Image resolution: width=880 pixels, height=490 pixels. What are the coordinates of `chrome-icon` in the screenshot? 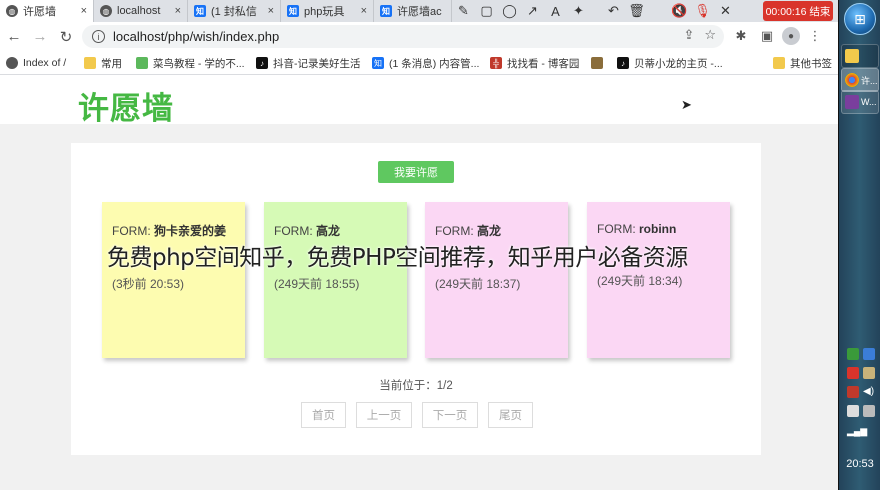 It's located at (852, 80).